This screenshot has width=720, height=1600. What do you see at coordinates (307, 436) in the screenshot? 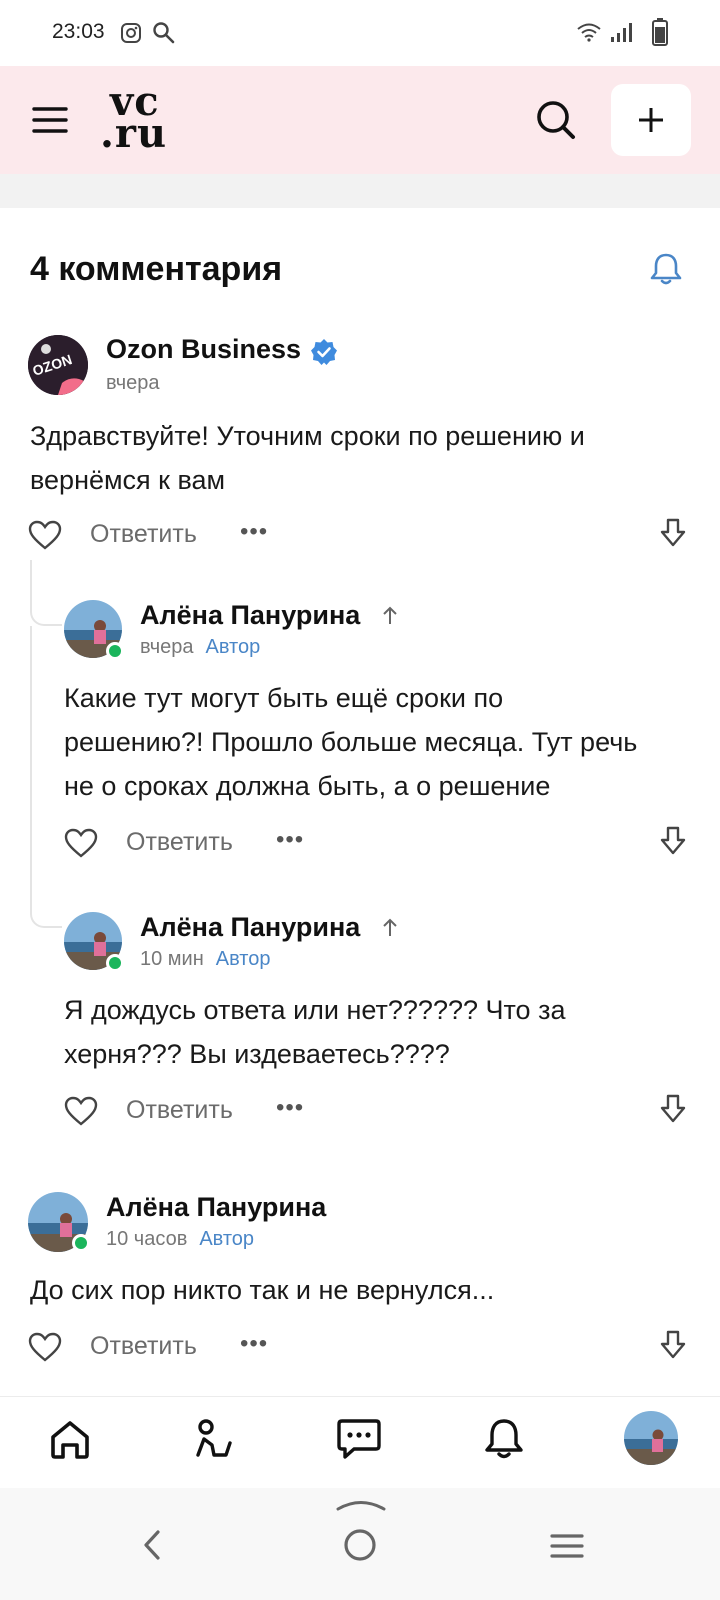
I see `comment-text-line: Здравствуйте! Уточним сроки по решению и` at bounding box center [307, 436].